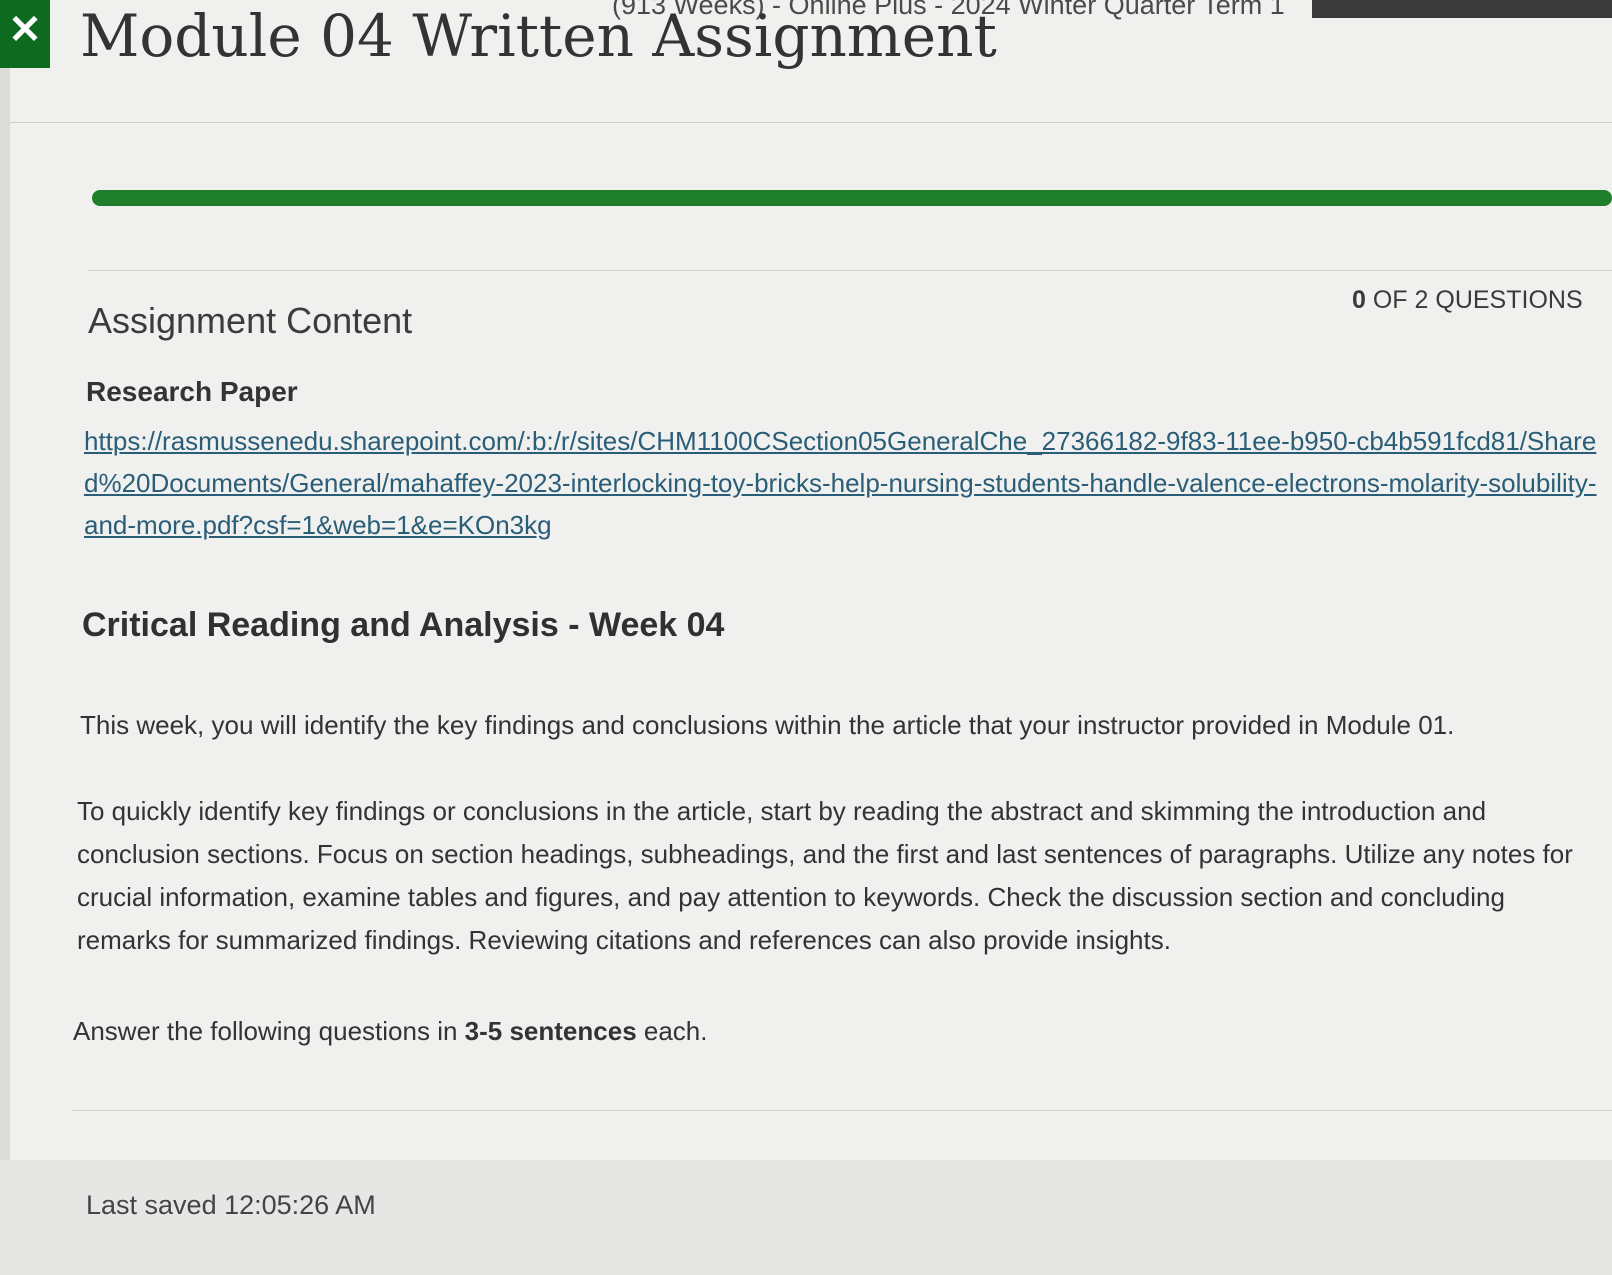 This screenshot has width=1612, height=1275. I want to click on instruction-suffix: each., so click(672, 1031).